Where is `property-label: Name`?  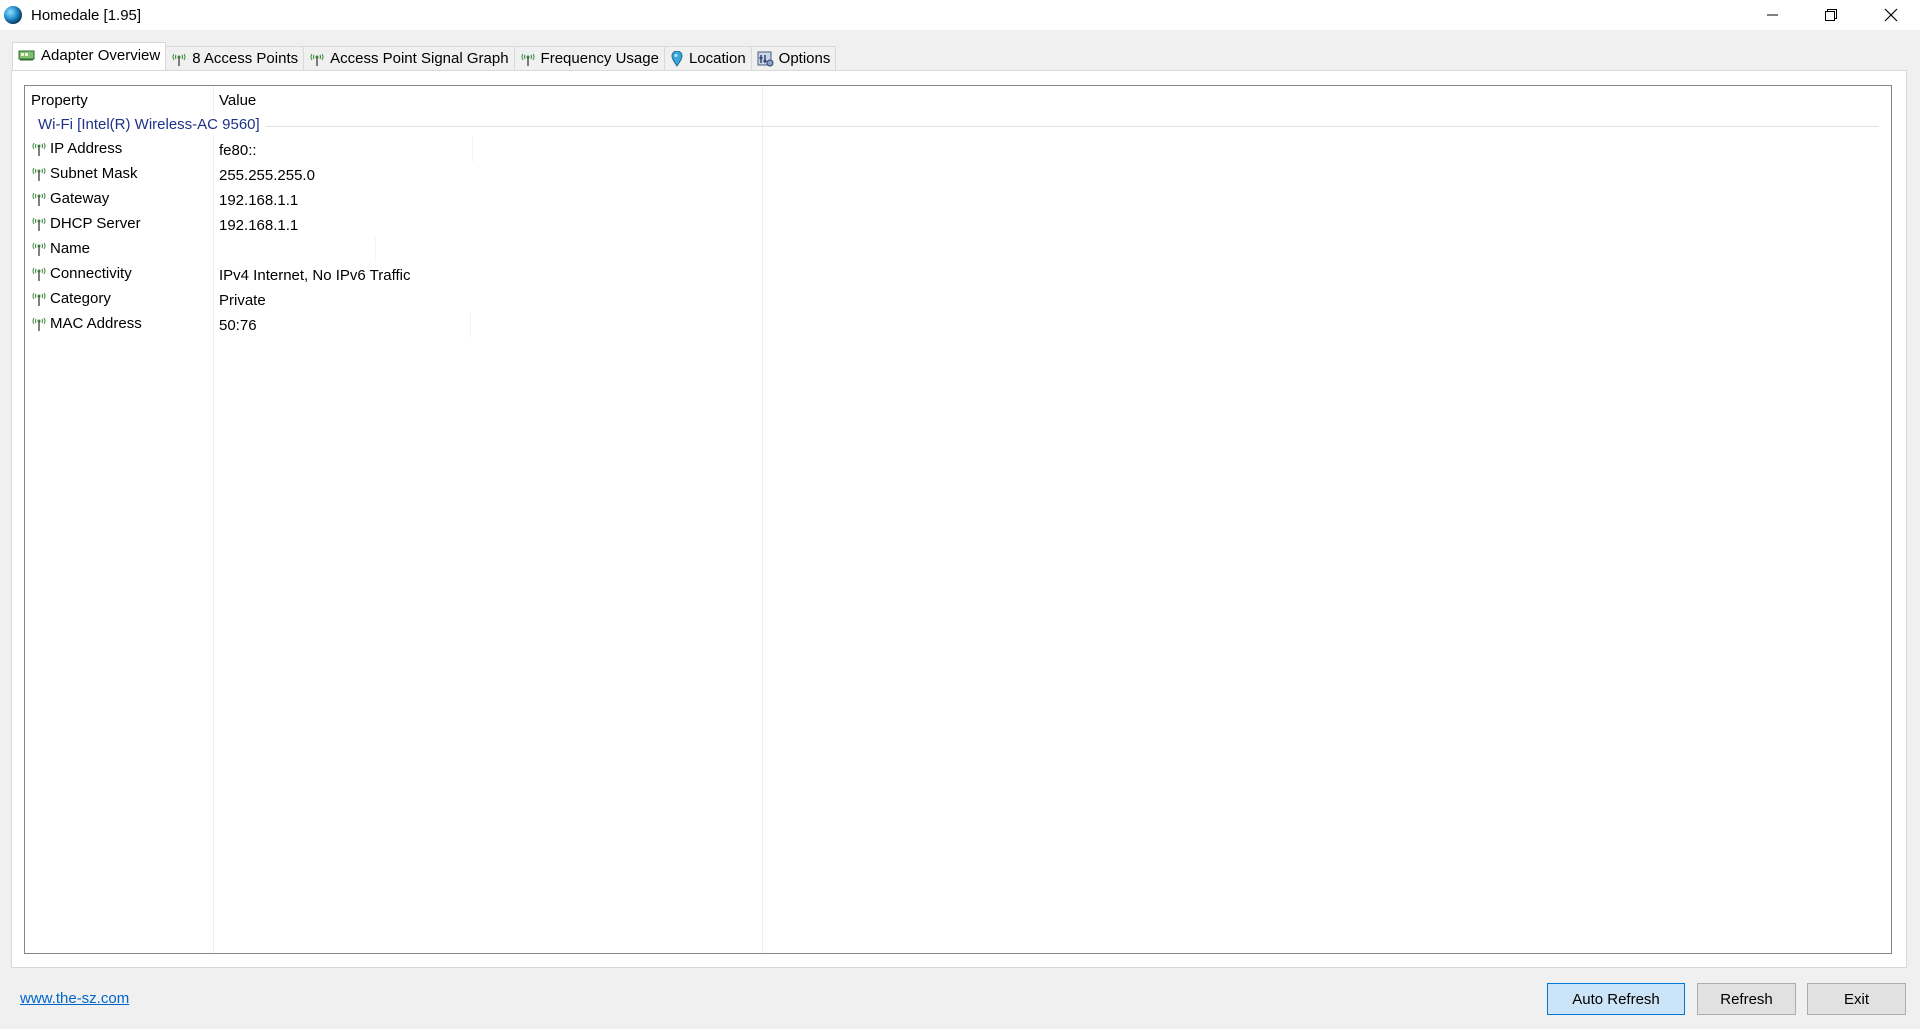
property-label: Name is located at coordinates (70, 248).